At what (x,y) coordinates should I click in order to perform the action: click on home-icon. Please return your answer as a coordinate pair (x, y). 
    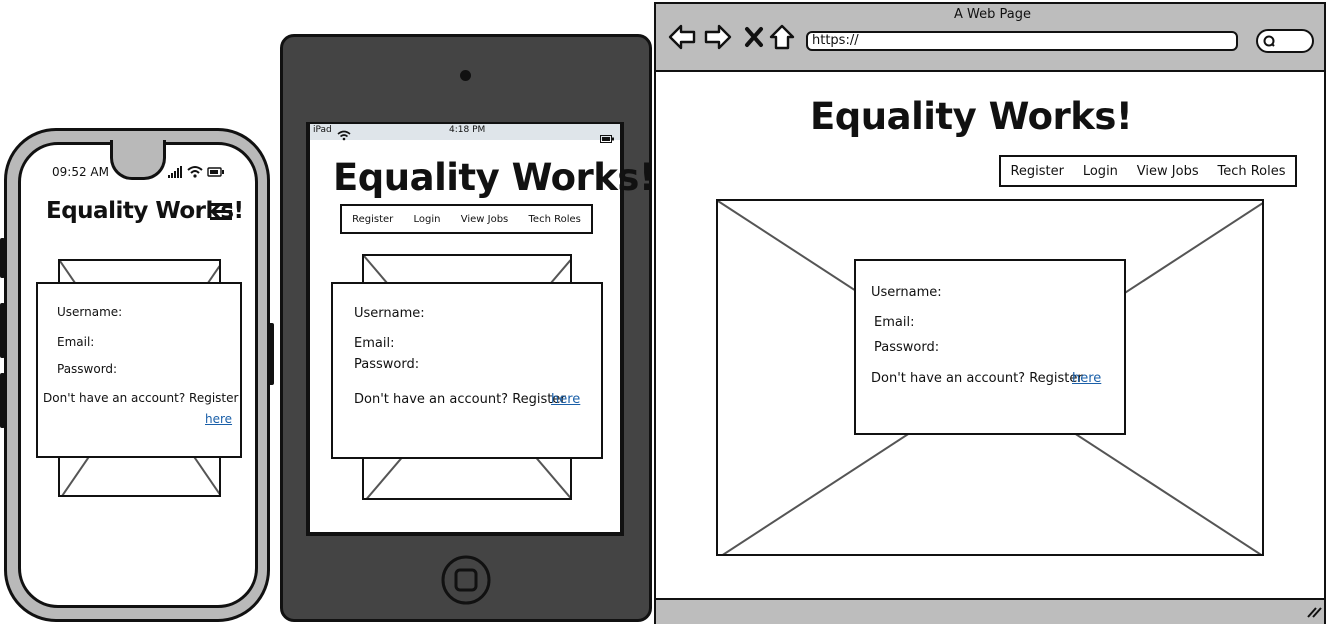
    Looking at the image, I should click on (782, 37).